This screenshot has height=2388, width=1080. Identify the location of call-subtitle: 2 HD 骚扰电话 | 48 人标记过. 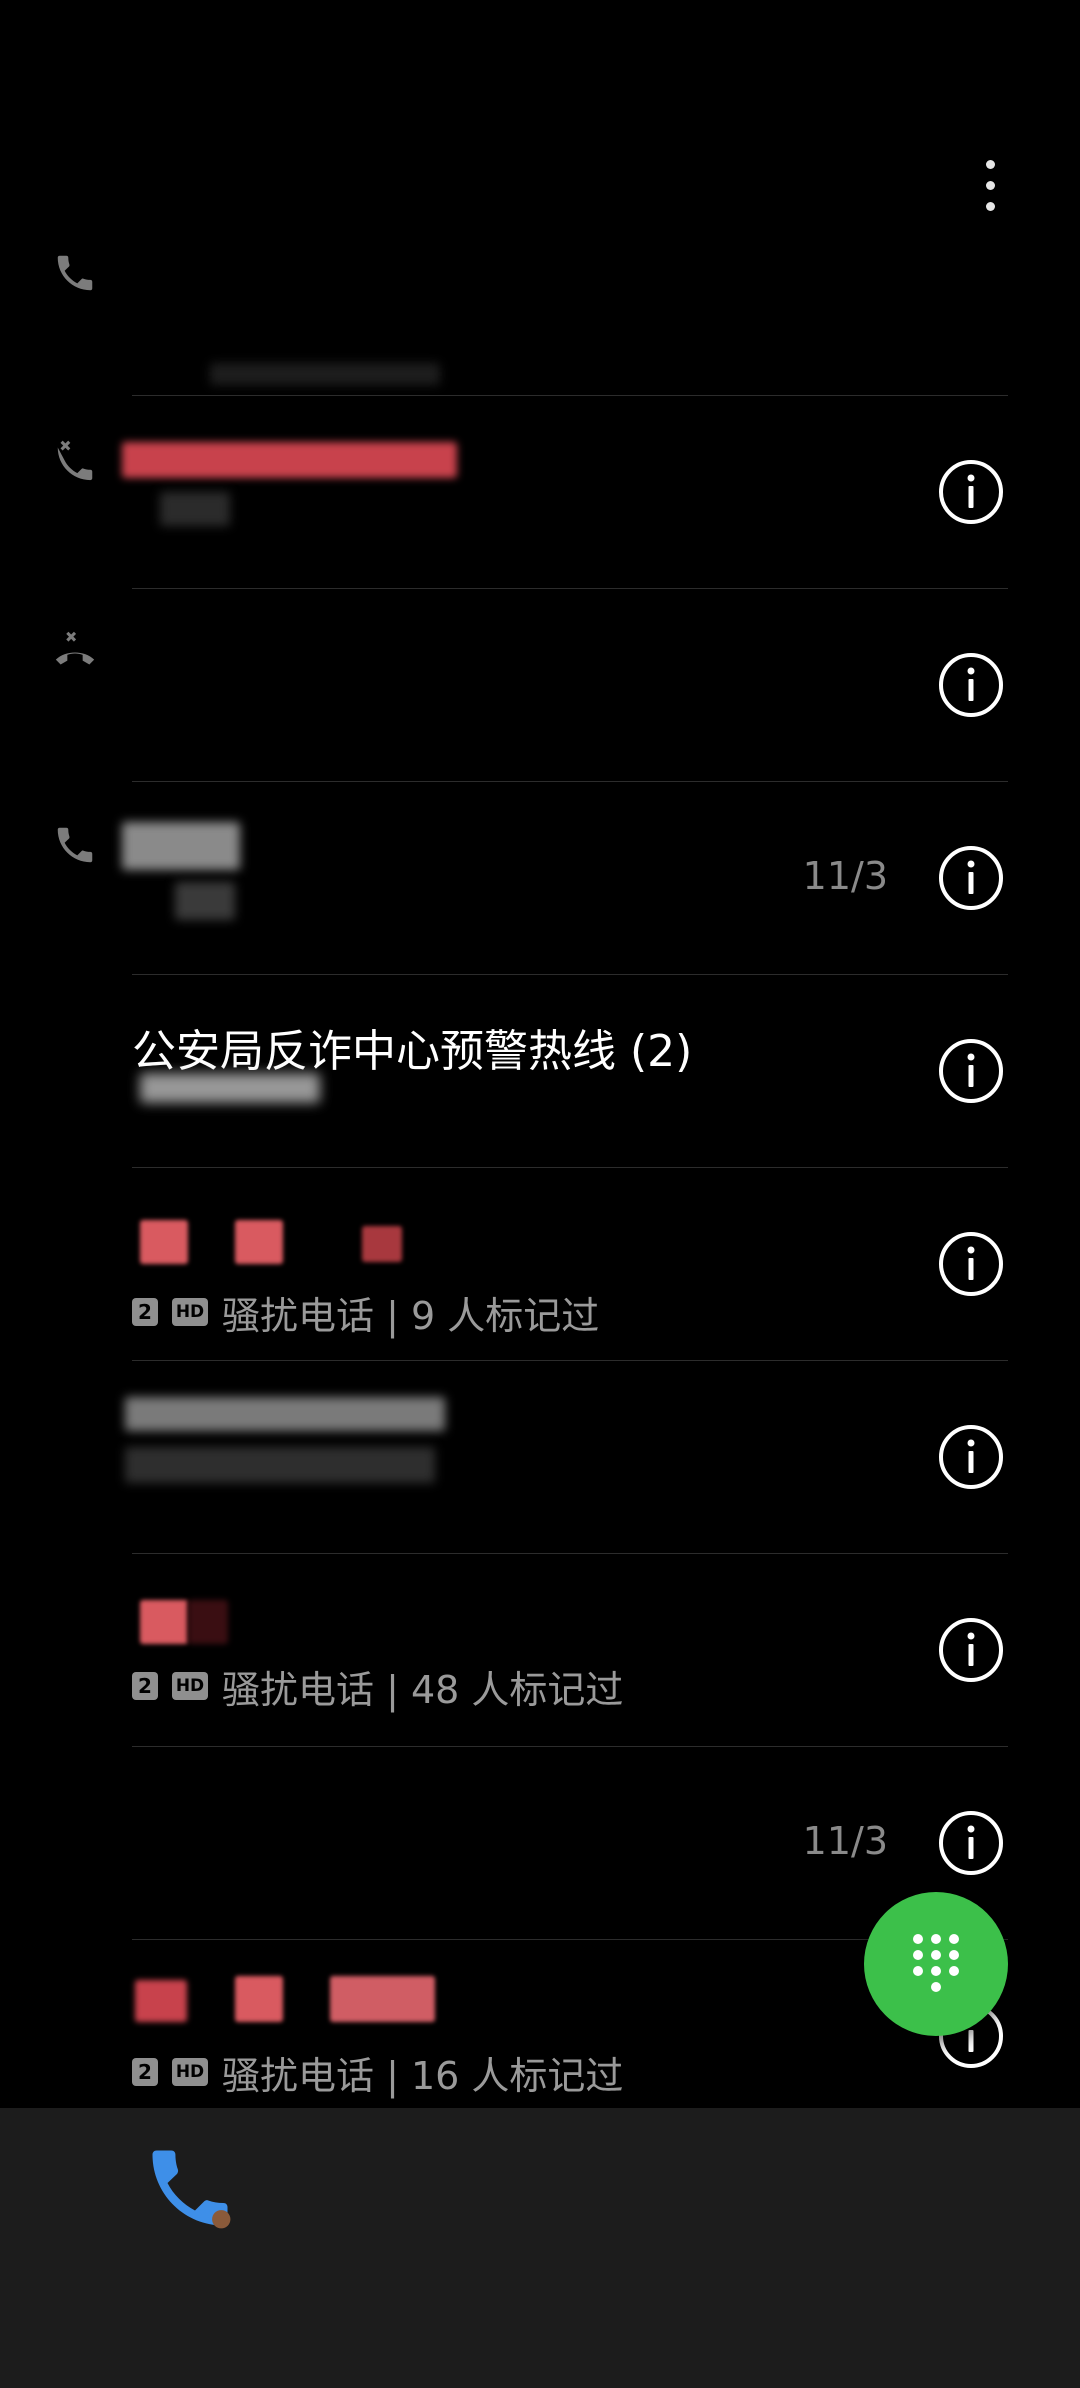
(377, 1688).